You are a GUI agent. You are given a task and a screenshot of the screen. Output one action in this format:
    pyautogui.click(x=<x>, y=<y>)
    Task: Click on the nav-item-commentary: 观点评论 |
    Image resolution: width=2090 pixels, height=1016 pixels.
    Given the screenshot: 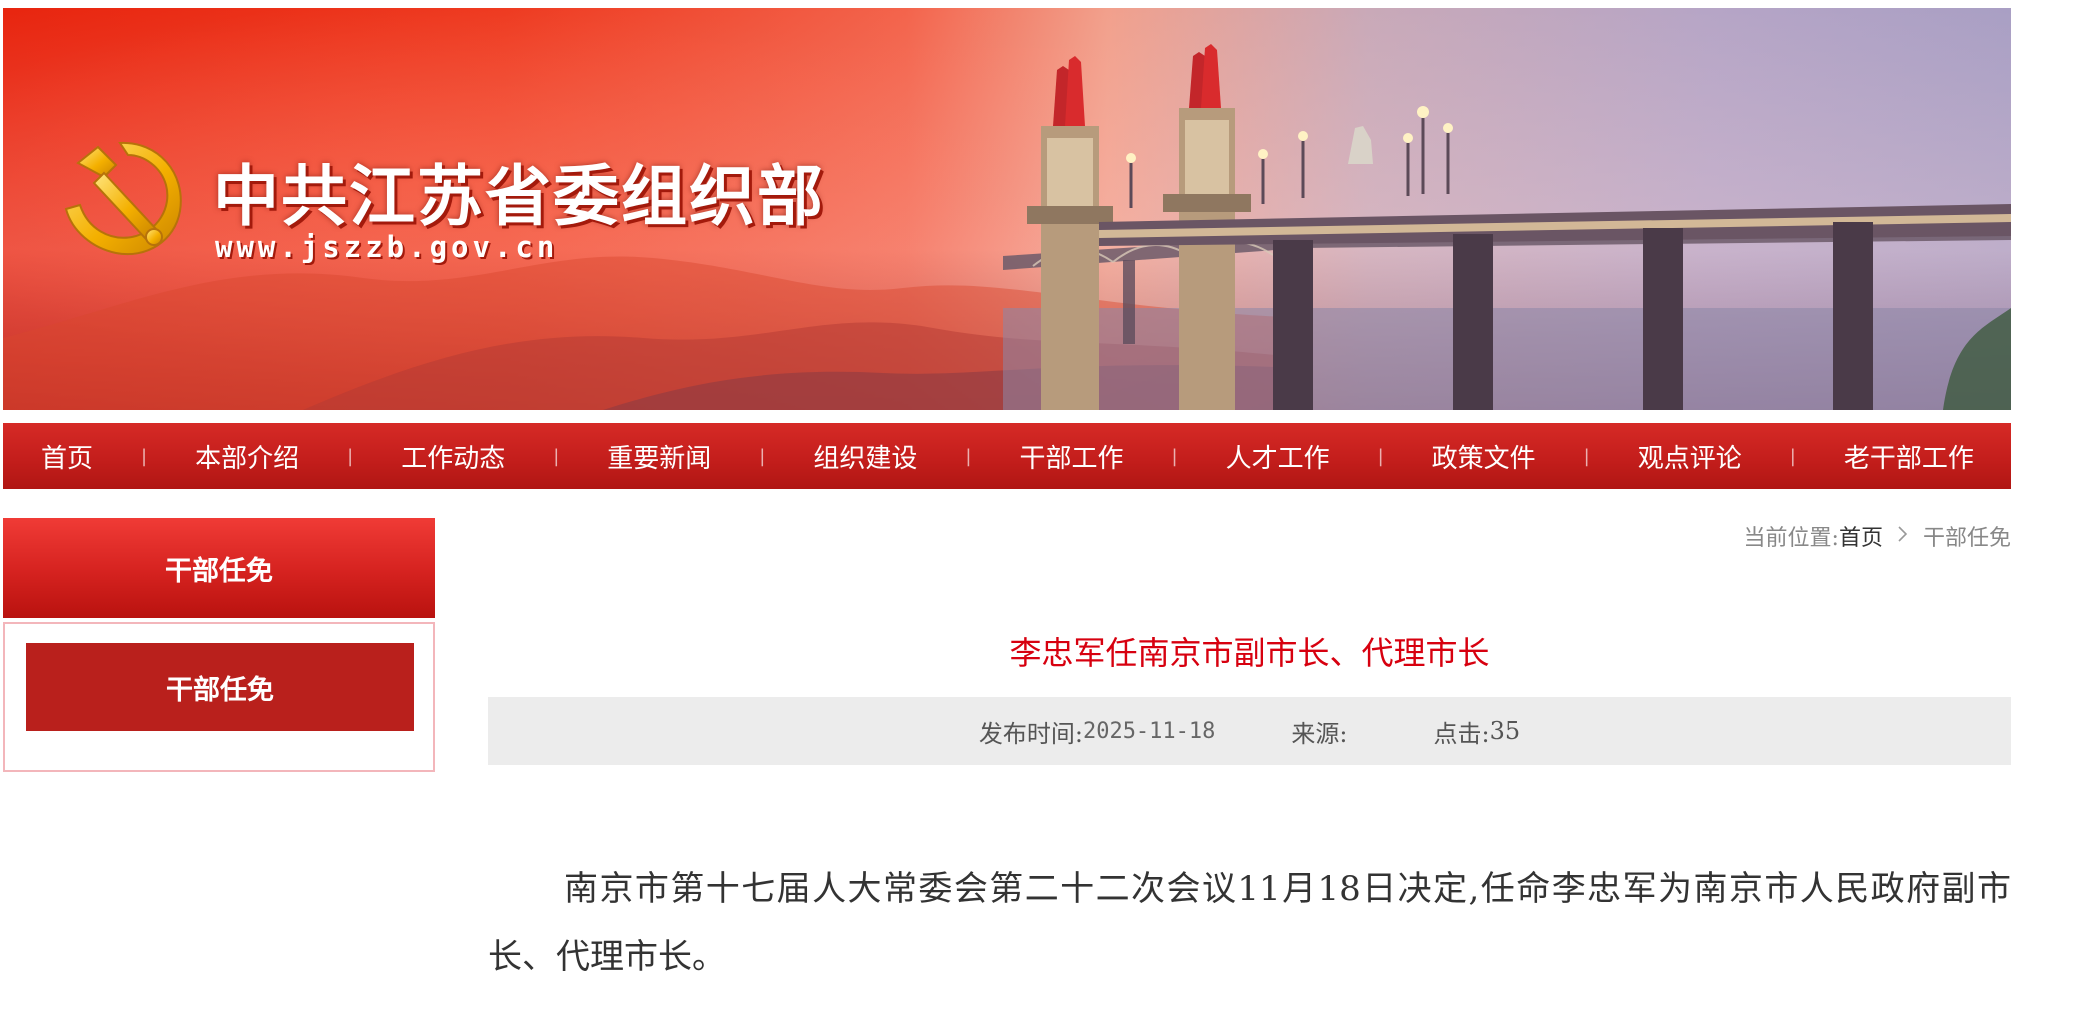 What is the action you would take?
    pyautogui.click(x=1727, y=456)
    